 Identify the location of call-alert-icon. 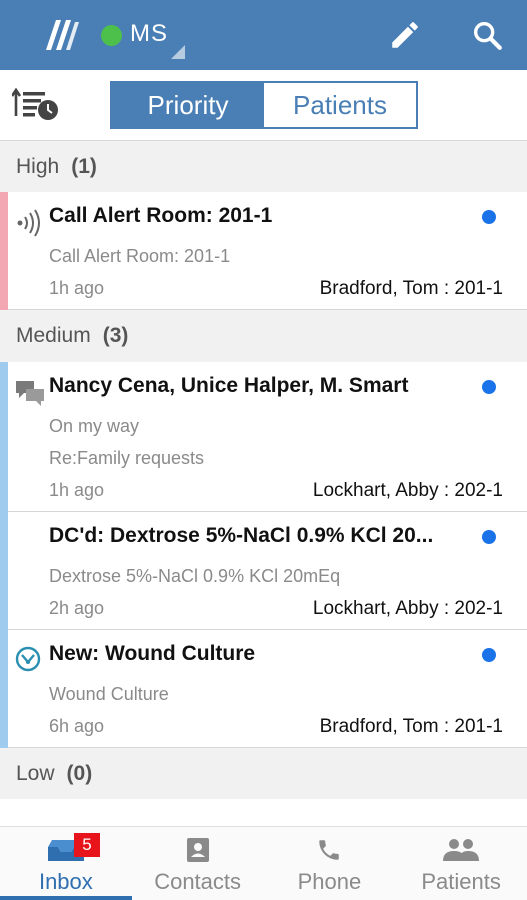
(29, 224).